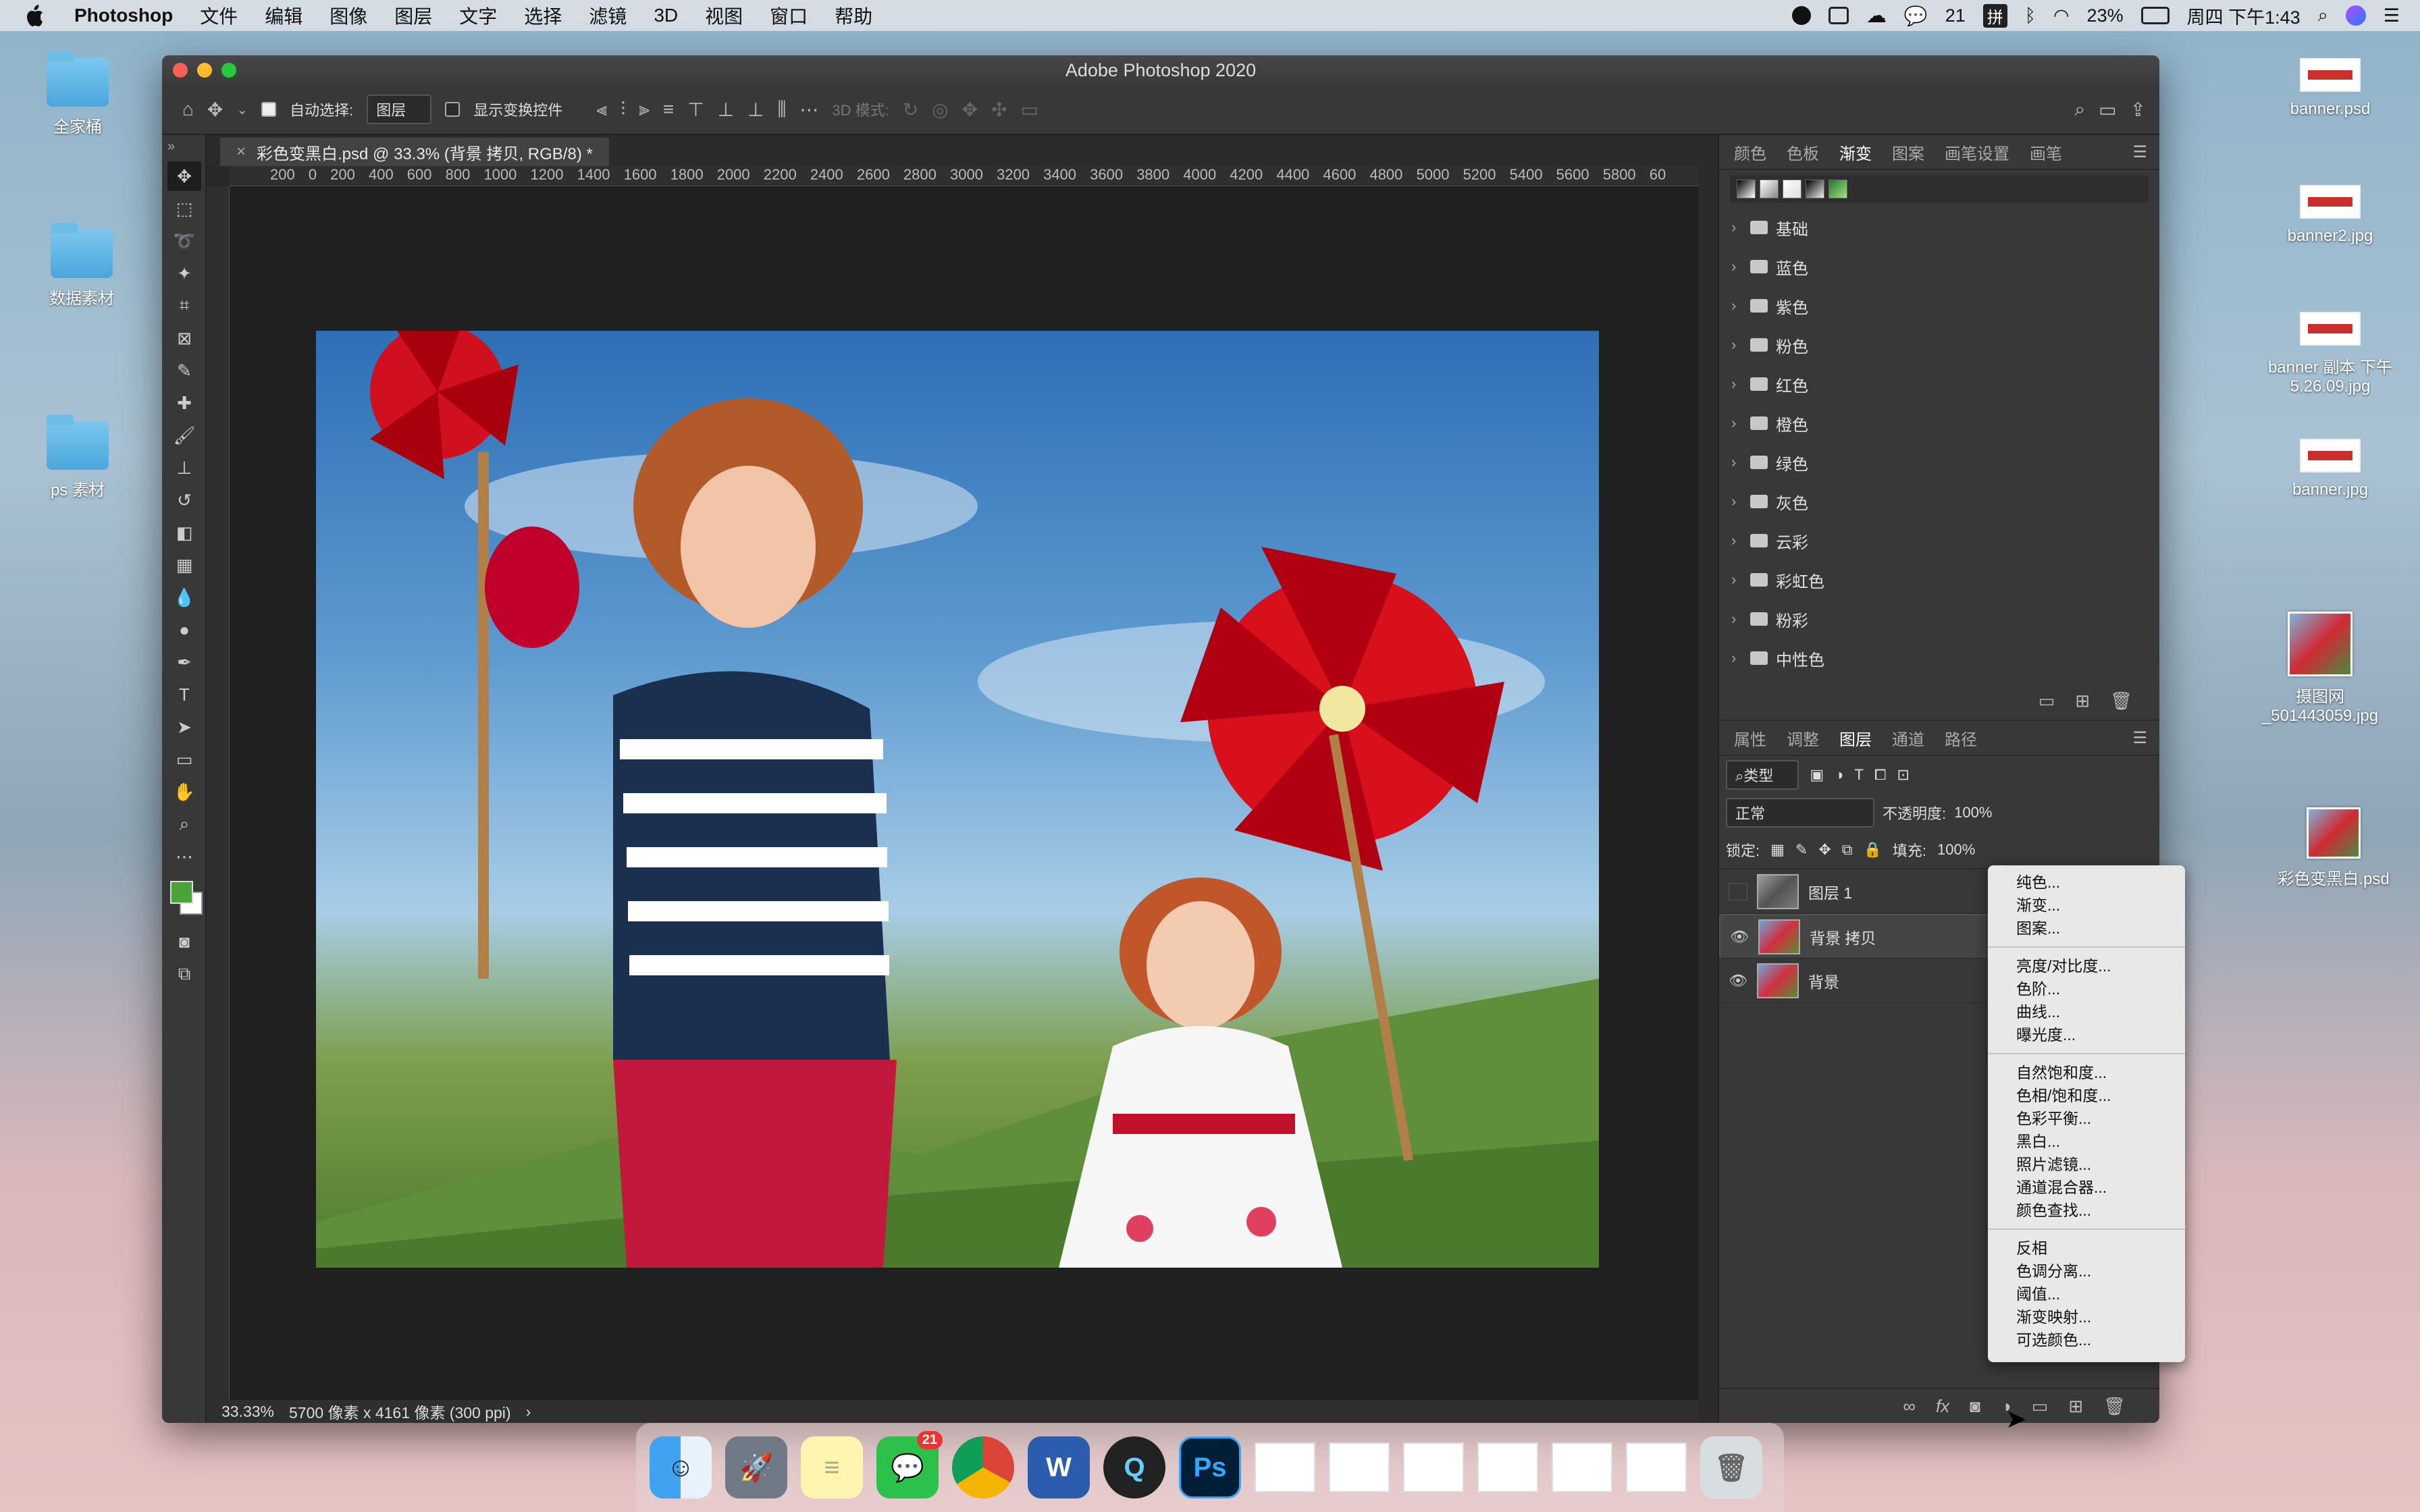 The image size is (2420, 1512). Describe the element at coordinates (184, 695) in the screenshot. I see `type-tool: T` at that location.